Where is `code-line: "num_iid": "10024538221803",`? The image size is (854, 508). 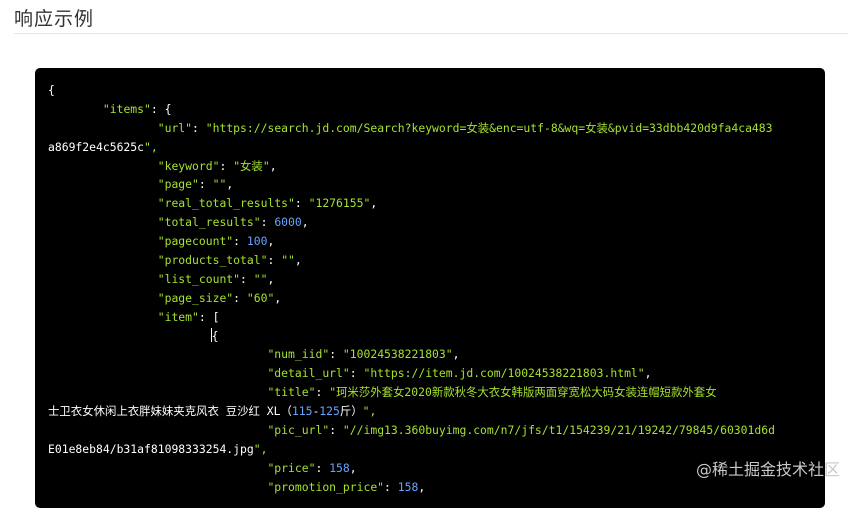 code-line: "num_iid": "10024538221803", is located at coordinates (363, 354).